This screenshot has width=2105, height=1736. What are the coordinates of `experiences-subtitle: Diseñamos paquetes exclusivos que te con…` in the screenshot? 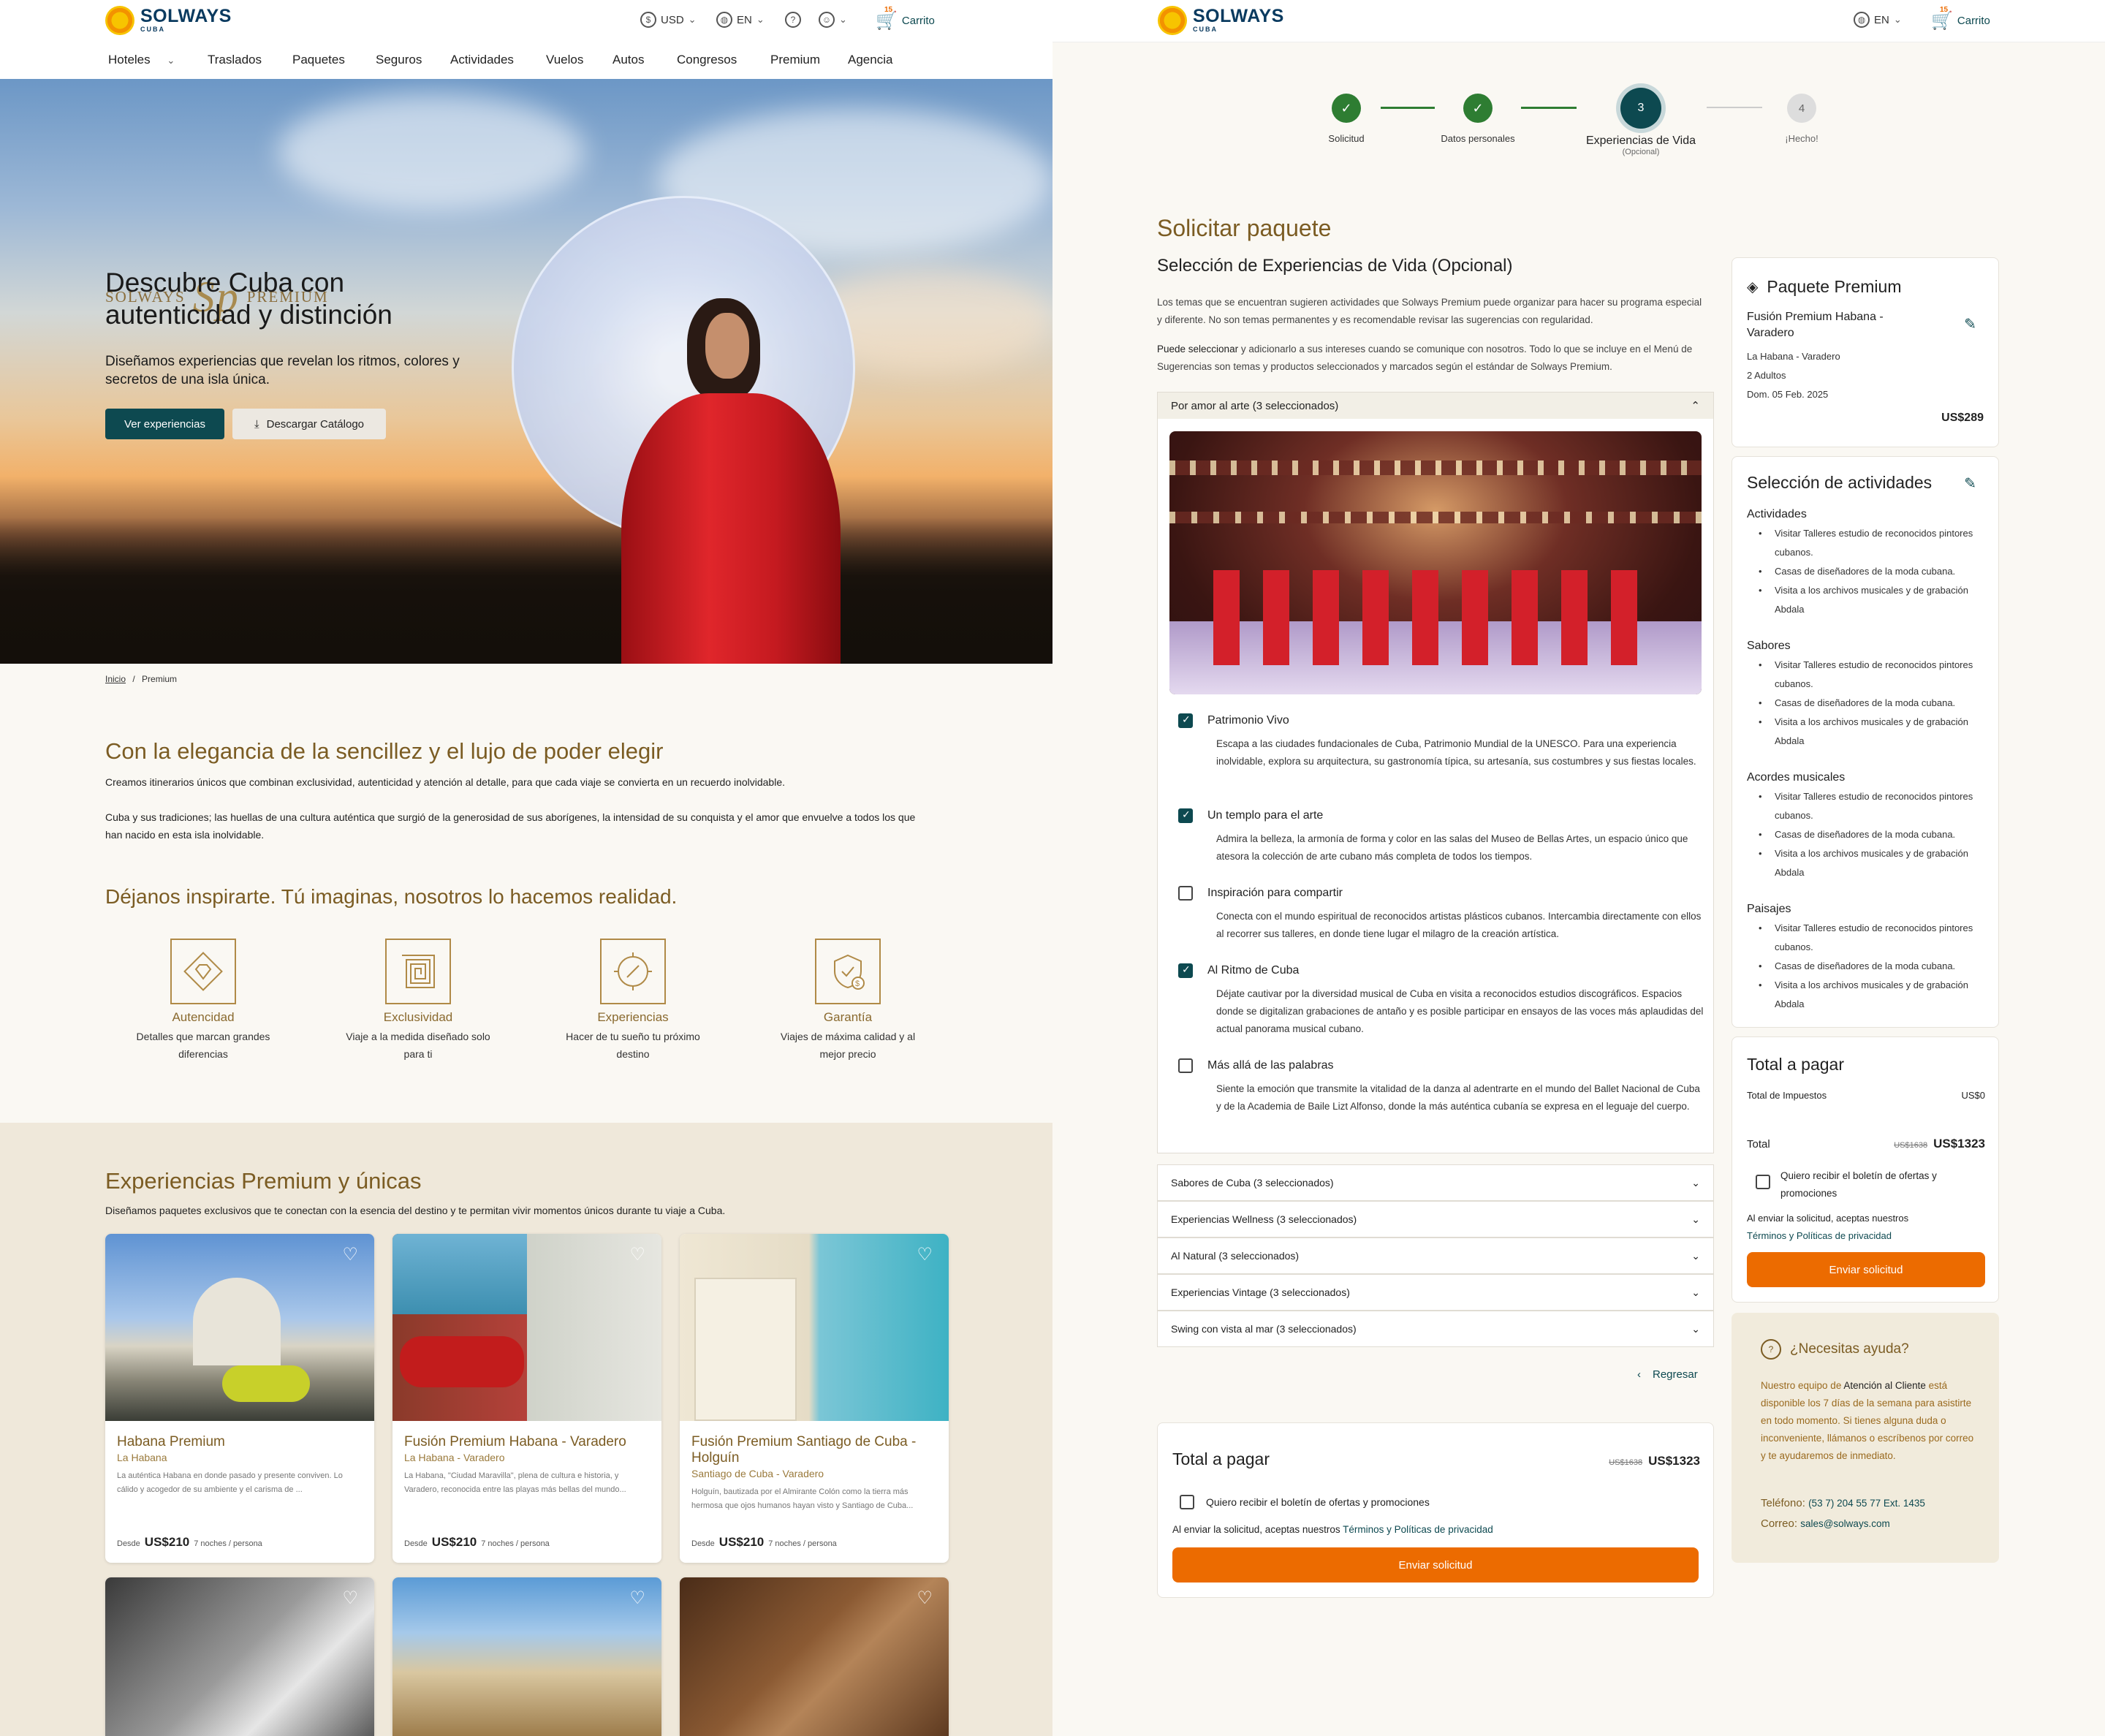 It's located at (415, 1211).